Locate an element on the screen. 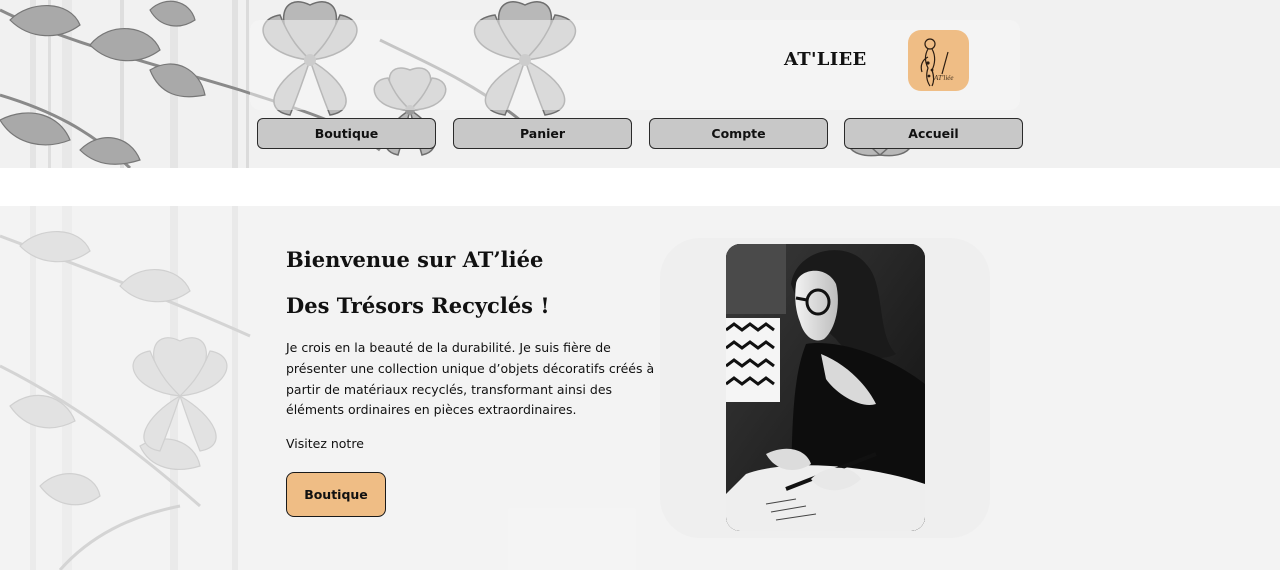  artisan-drawing-photo-icon is located at coordinates (825, 387).